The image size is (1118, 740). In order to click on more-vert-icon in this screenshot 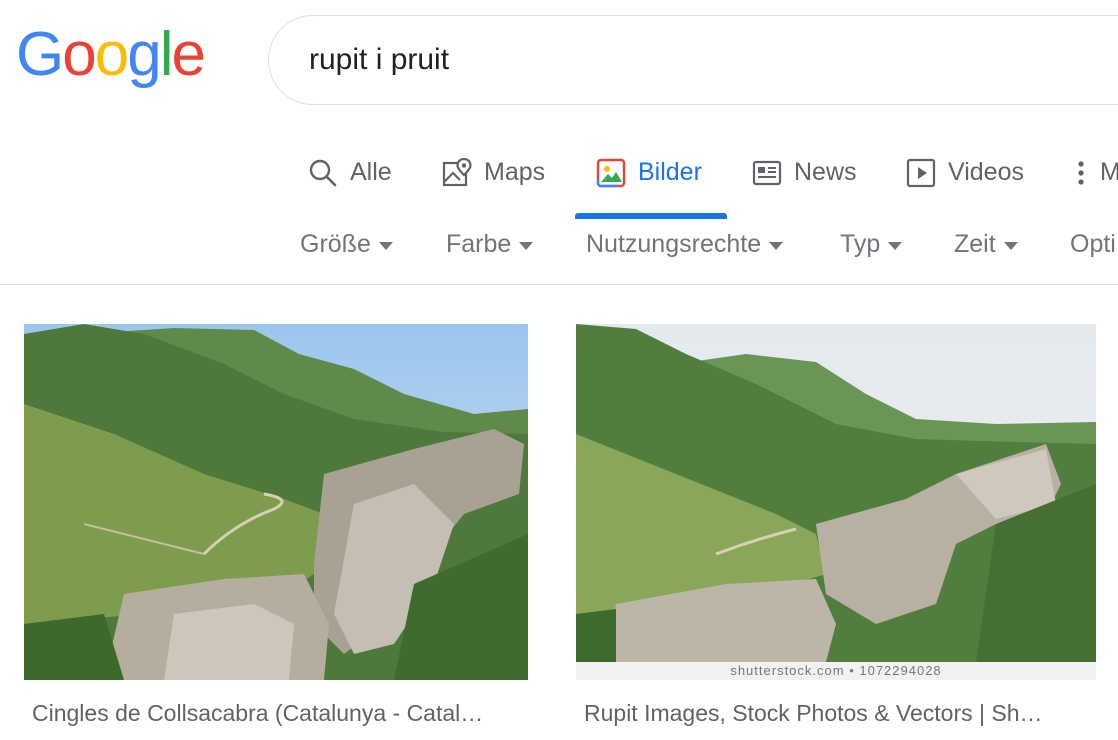, I will do `click(1081, 173)`.